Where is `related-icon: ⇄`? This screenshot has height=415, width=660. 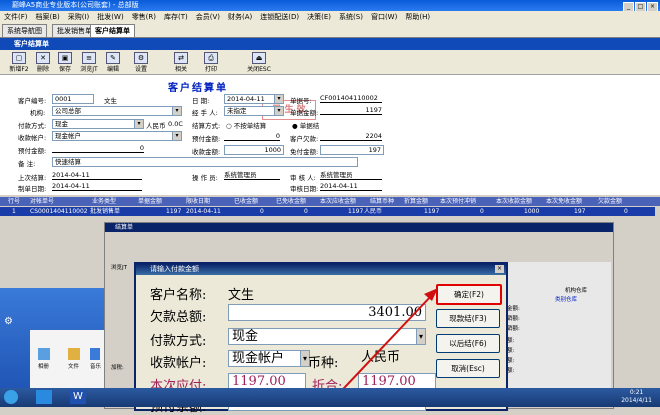
related-icon: ⇄ is located at coordinates (181, 58).